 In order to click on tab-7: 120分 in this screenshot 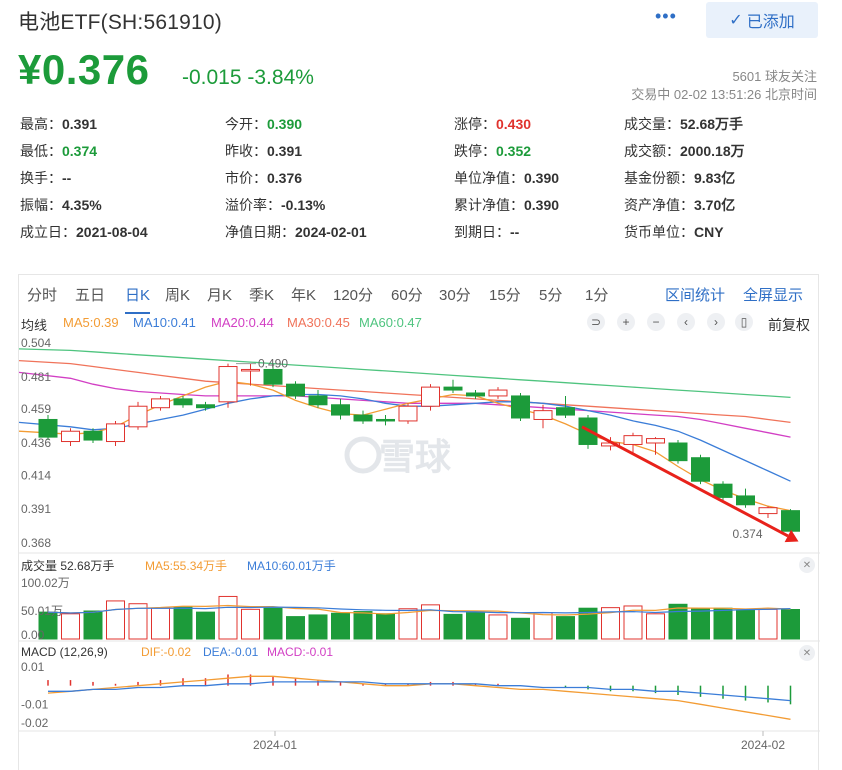, I will do `click(353, 294)`.